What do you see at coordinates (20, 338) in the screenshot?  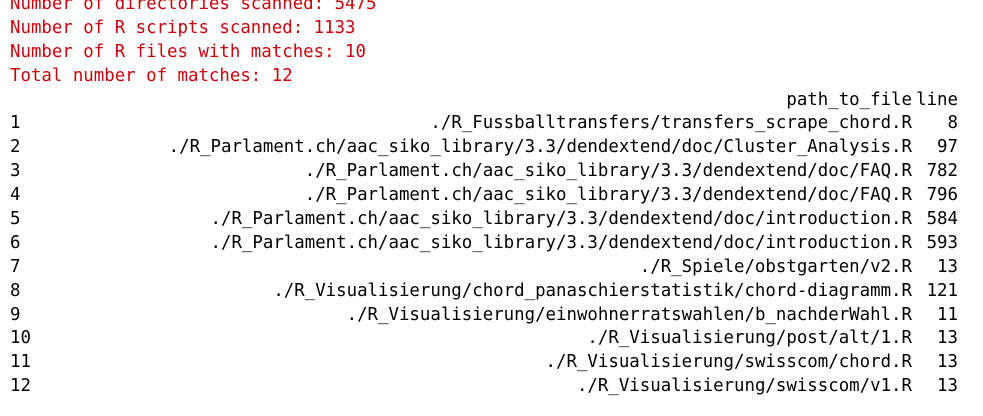 I see `row-index: 10` at bounding box center [20, 338].